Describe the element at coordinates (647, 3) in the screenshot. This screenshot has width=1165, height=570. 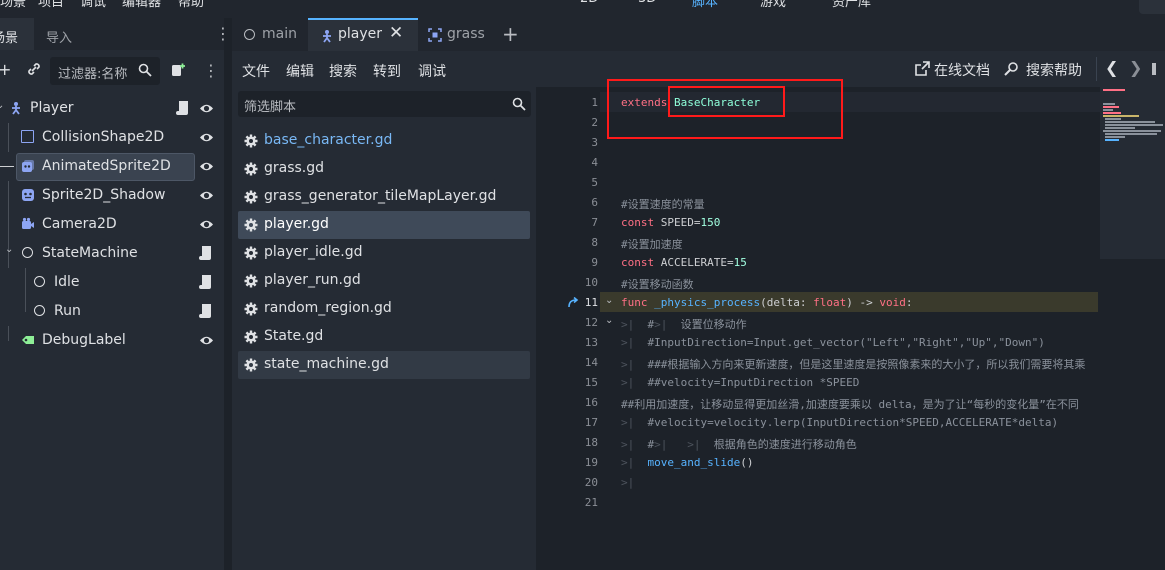
I see `workspace-3d: 3D` at that location.